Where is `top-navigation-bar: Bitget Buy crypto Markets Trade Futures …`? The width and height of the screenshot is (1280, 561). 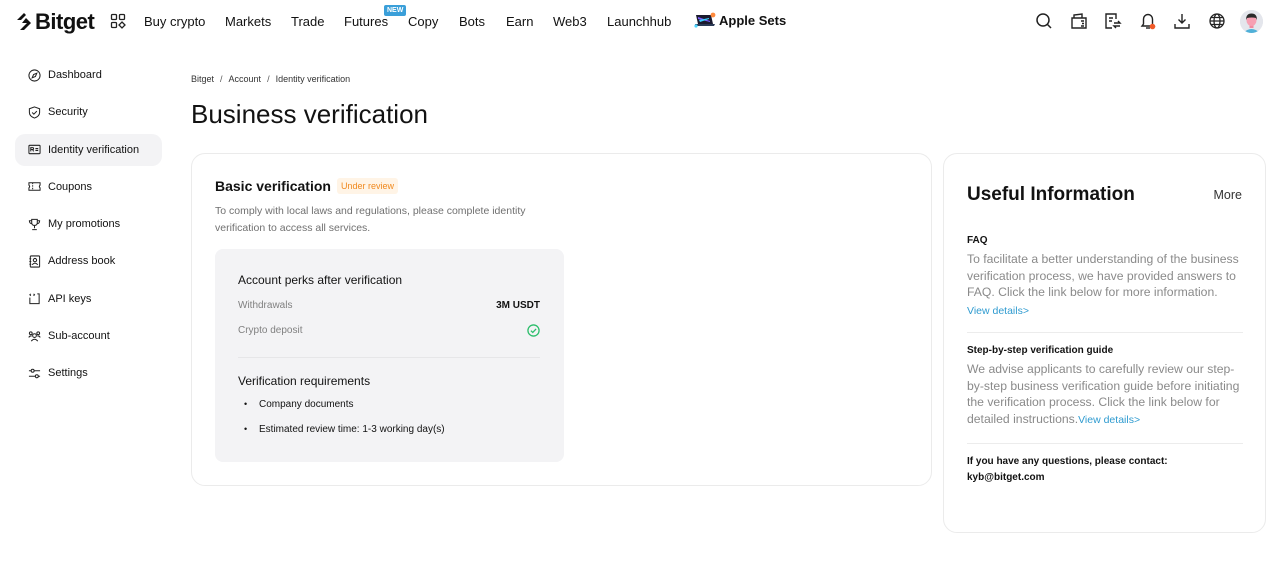 top-navigation-bar: Bitget Buy crypto Markets Trade Futures … is located at coordinates (640, 22).